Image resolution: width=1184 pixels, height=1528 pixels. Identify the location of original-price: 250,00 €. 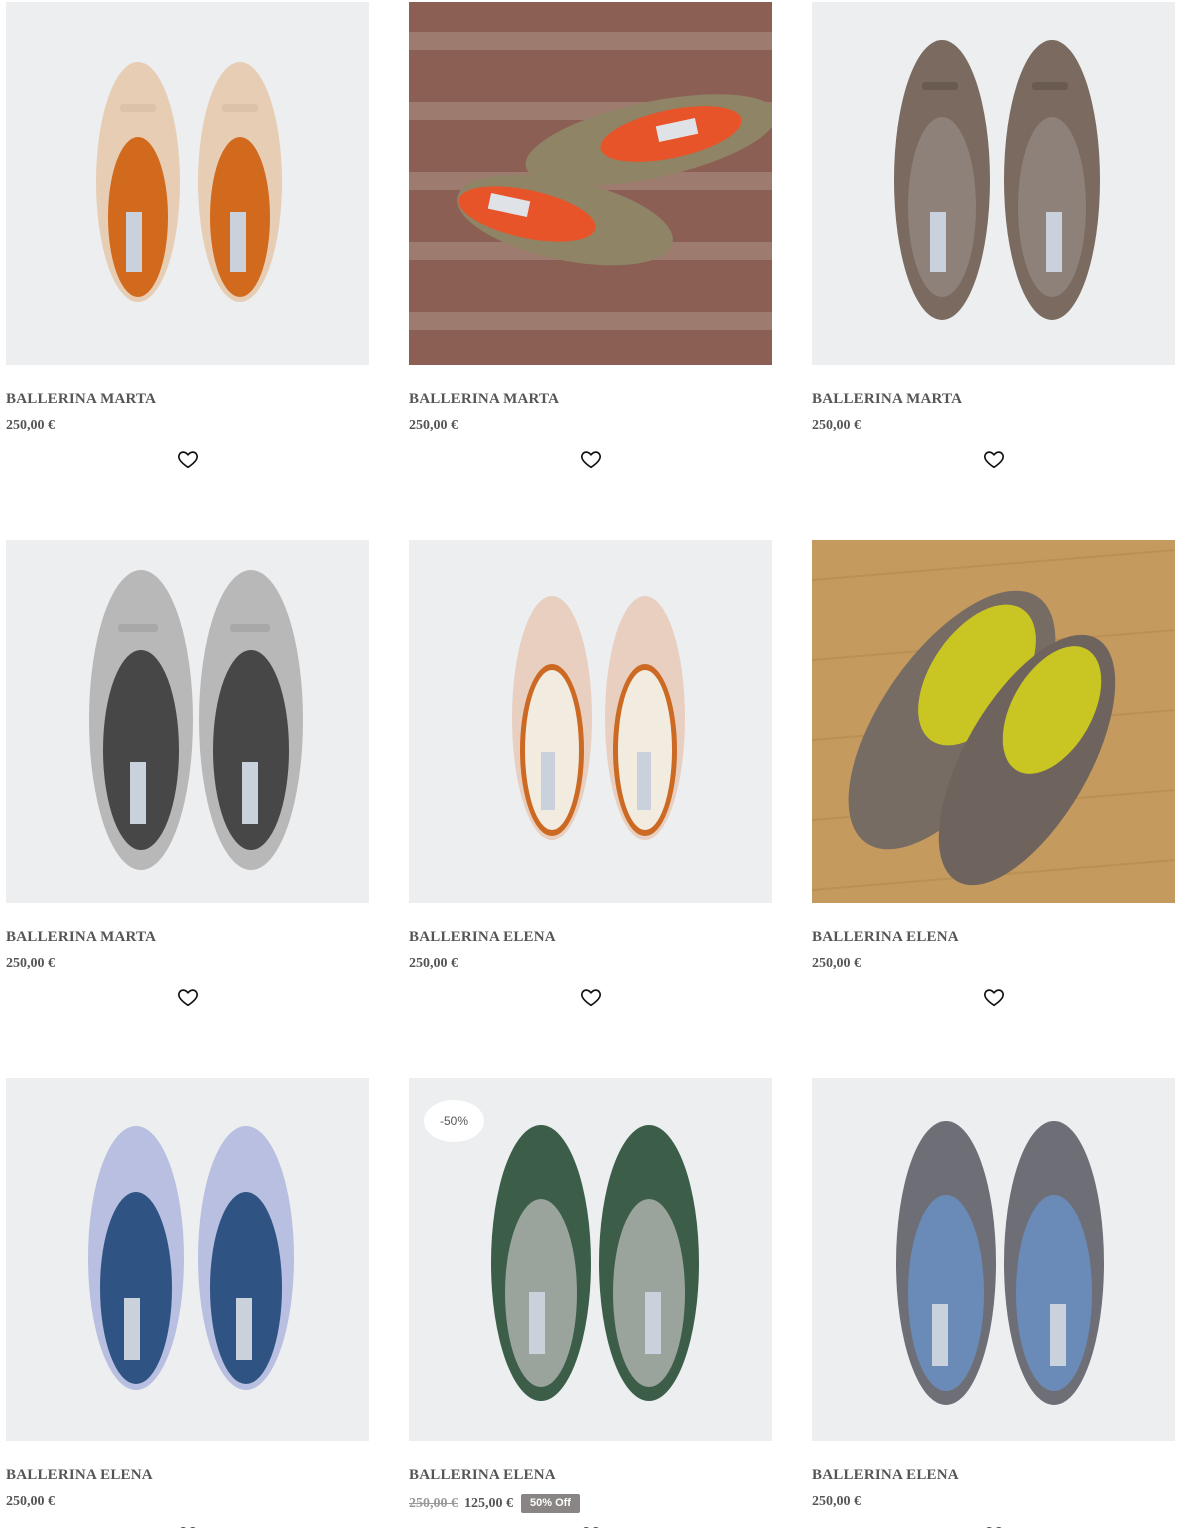
(433, 1503).